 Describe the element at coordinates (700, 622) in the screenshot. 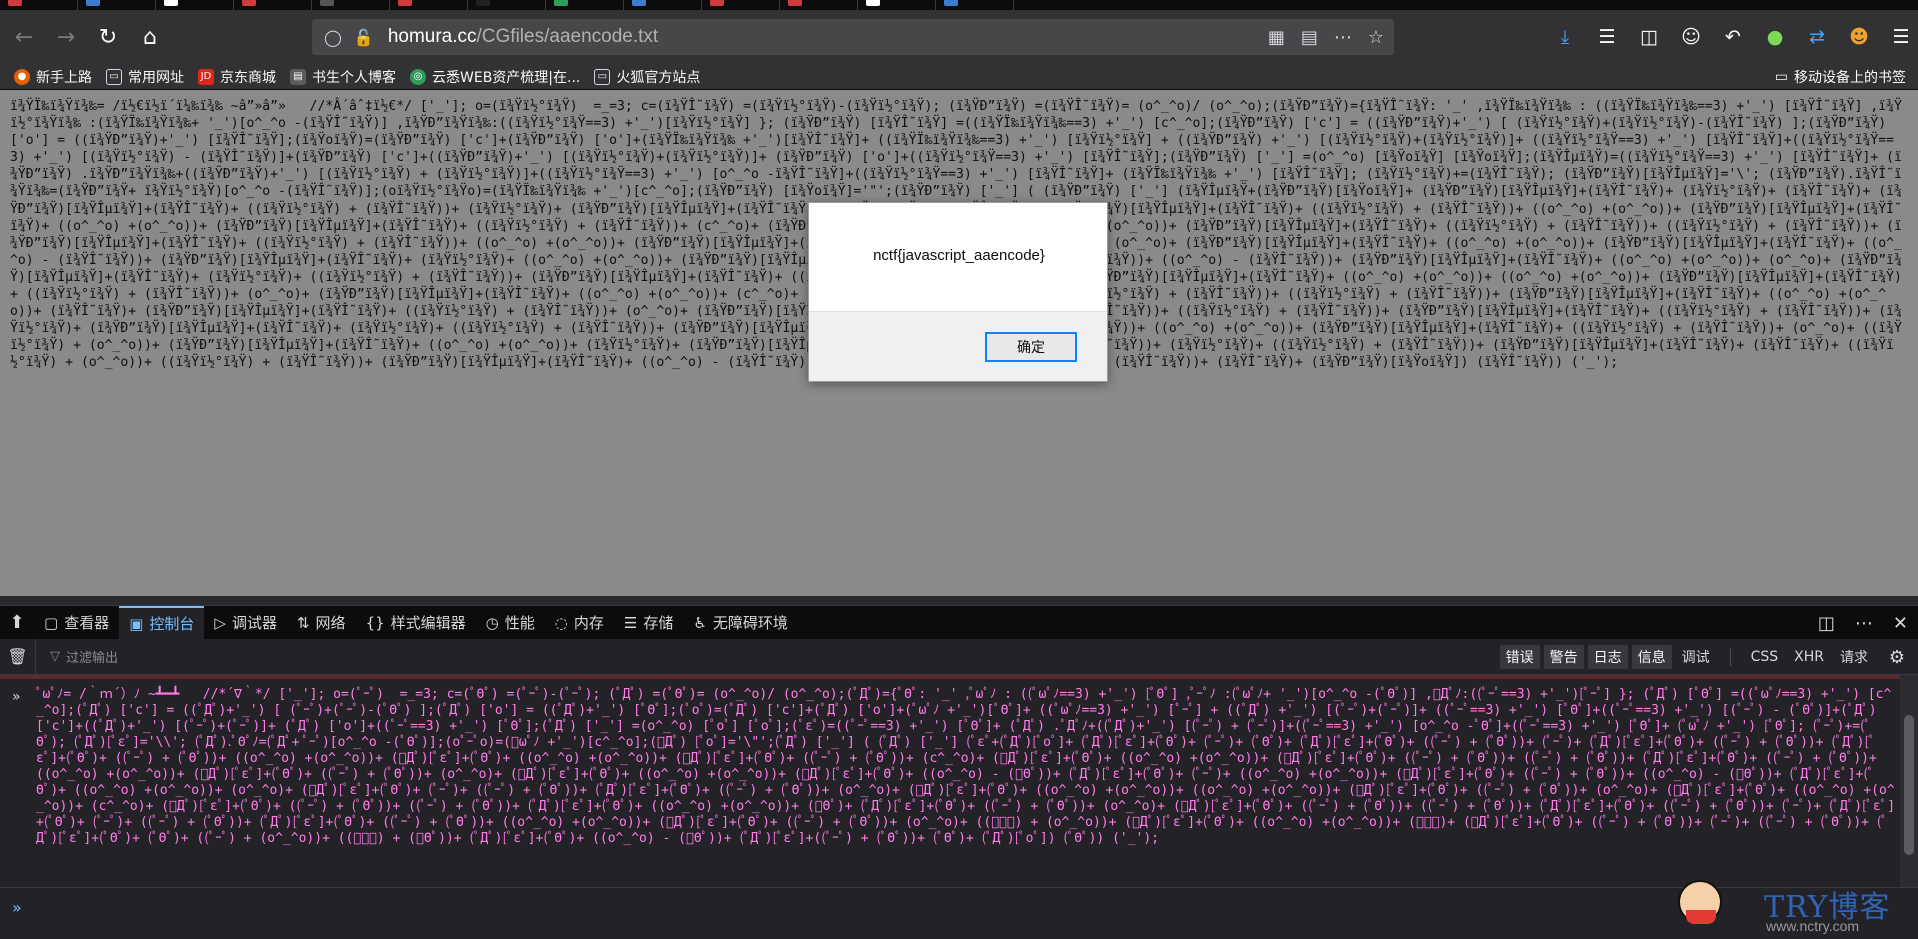

I see `accessibility-icon: ♿` at that location.